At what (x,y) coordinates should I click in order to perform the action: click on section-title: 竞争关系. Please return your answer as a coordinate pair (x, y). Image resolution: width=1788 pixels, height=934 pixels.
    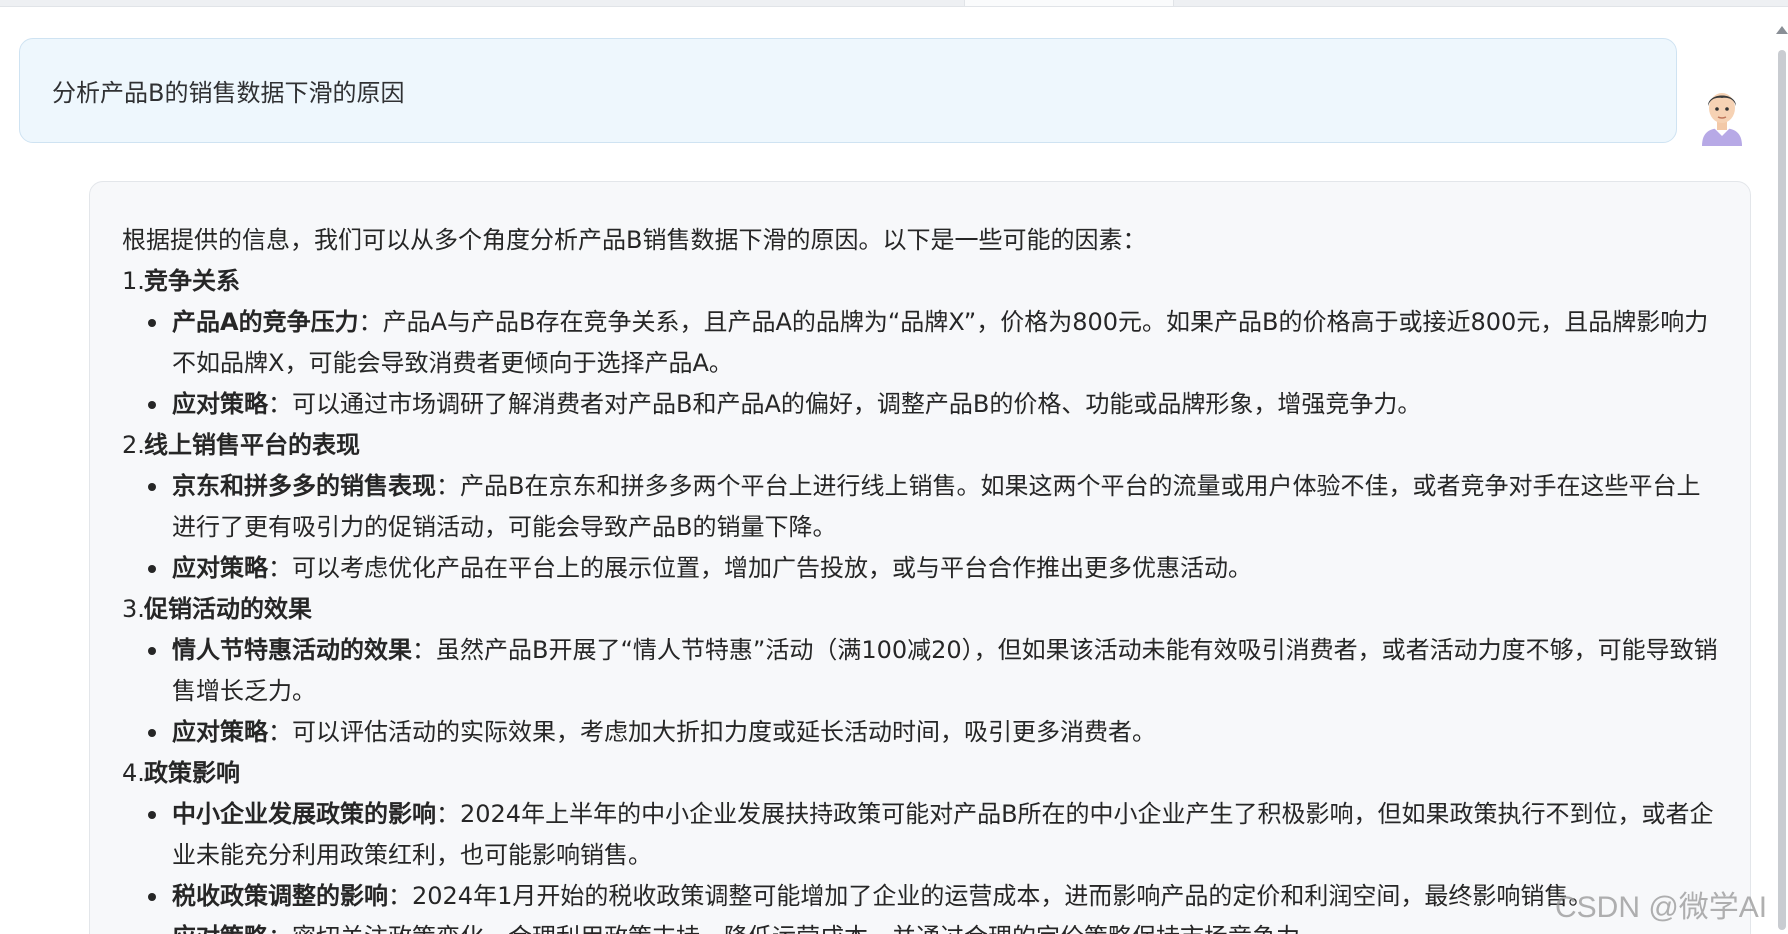
    Looking at the image, I should click on (192, 281).